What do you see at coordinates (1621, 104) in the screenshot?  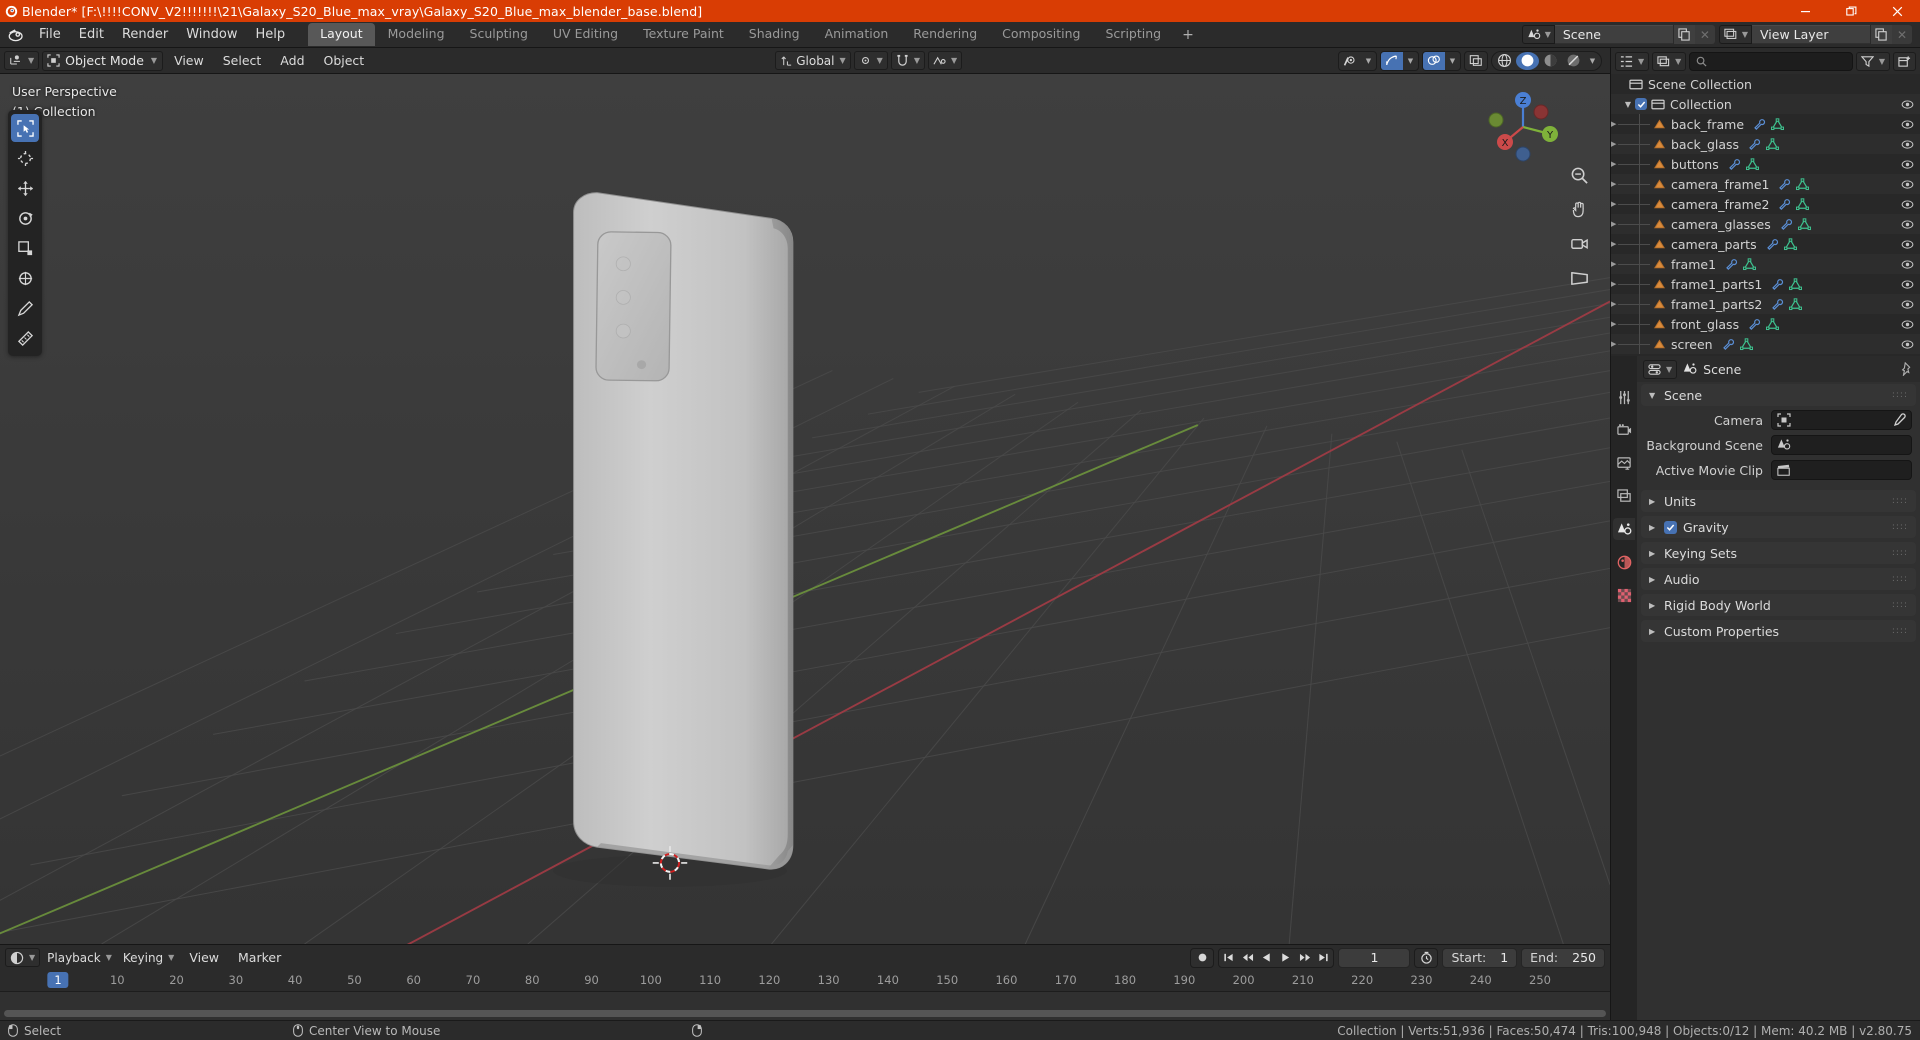 I see `collection-disclosure-triangle-icon: ▼` at bounding box center [1621, 104].